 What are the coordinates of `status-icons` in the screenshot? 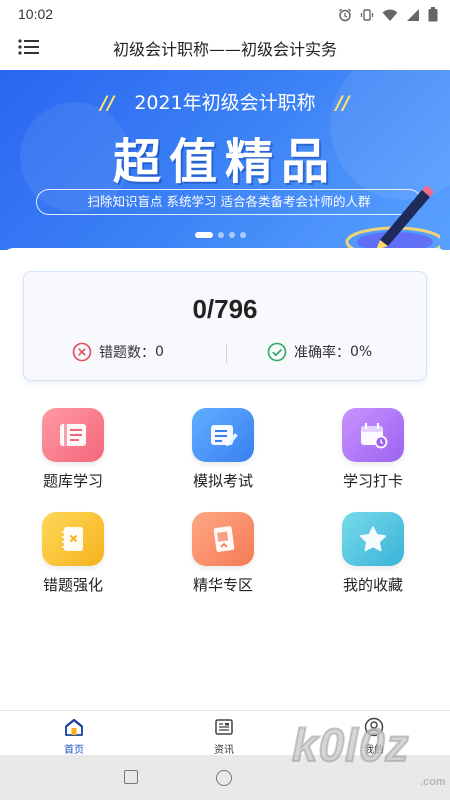 It's located at (388, 14).